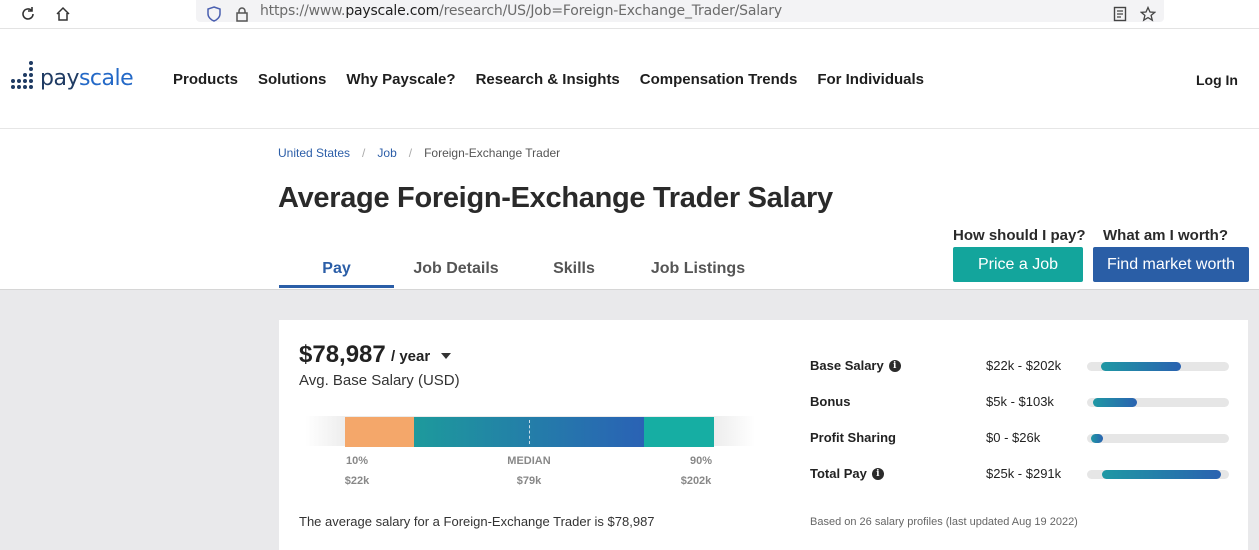 The image size is (1259, 550). Describe the element at coordinates (410, 356) in the screenshot. I see `salary-period-selector: / year` at that location.